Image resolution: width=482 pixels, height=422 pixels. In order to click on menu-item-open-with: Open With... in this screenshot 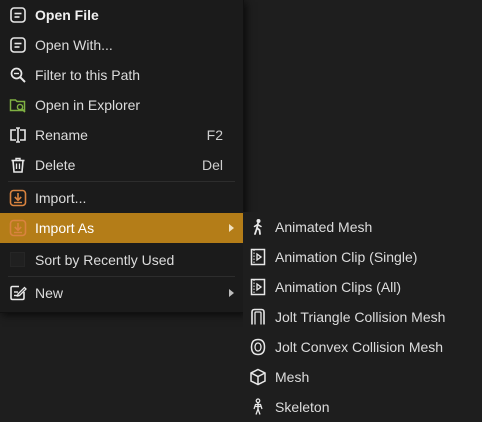, I will do `click(121, 45)`.